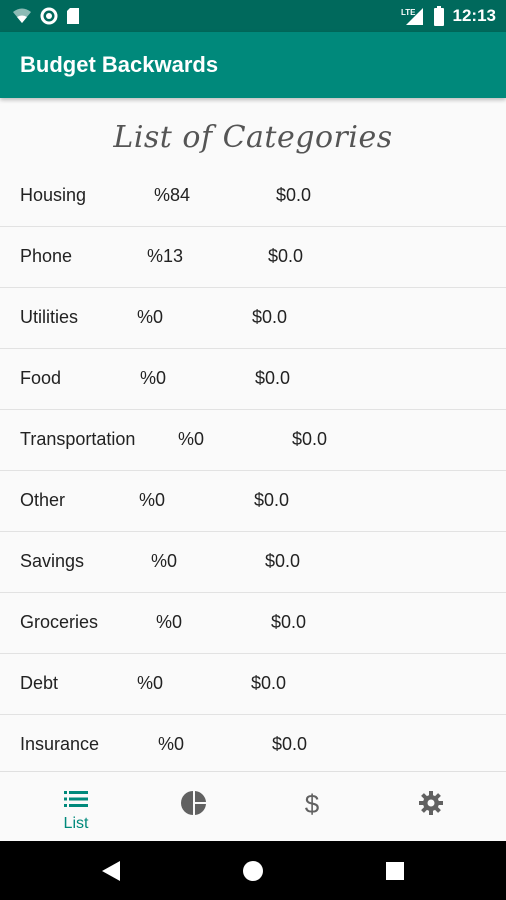 Image resolution: width=506 pixels, height=900 pixels. Describe the element at coordinates (119, 64) in the screenshot. I see `app-title: Budget Backwards` at that location.